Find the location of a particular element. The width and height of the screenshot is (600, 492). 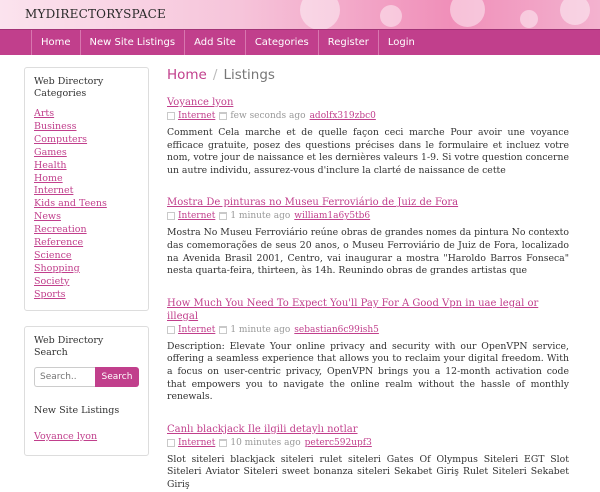

search-form: Search is located at coordinates (86, 376).